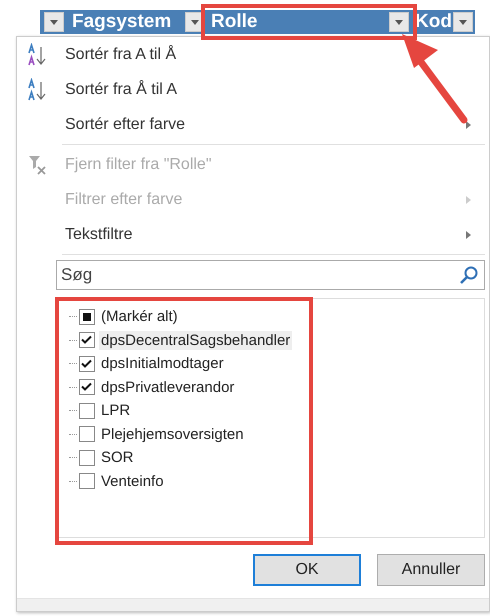  Describe the element at coordinates (270, 275) in the screenshot. I see `search-field: Søg` at that location.